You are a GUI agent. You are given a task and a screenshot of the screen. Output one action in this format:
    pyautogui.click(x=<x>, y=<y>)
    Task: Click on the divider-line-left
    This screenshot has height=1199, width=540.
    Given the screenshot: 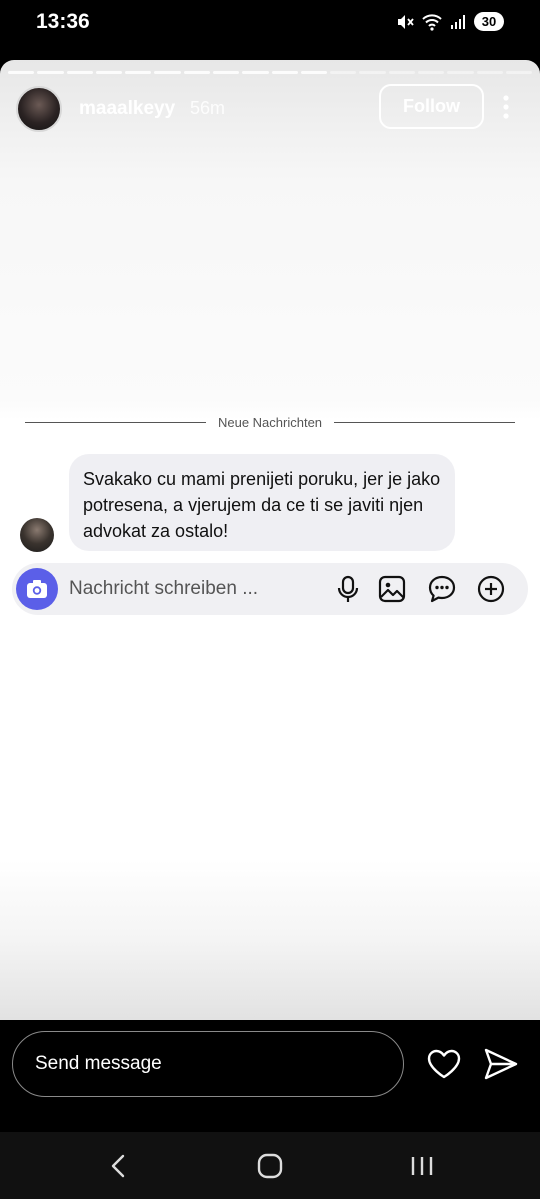 What is the action you would take?
    pyautogui.click(x=115, y=422)
    